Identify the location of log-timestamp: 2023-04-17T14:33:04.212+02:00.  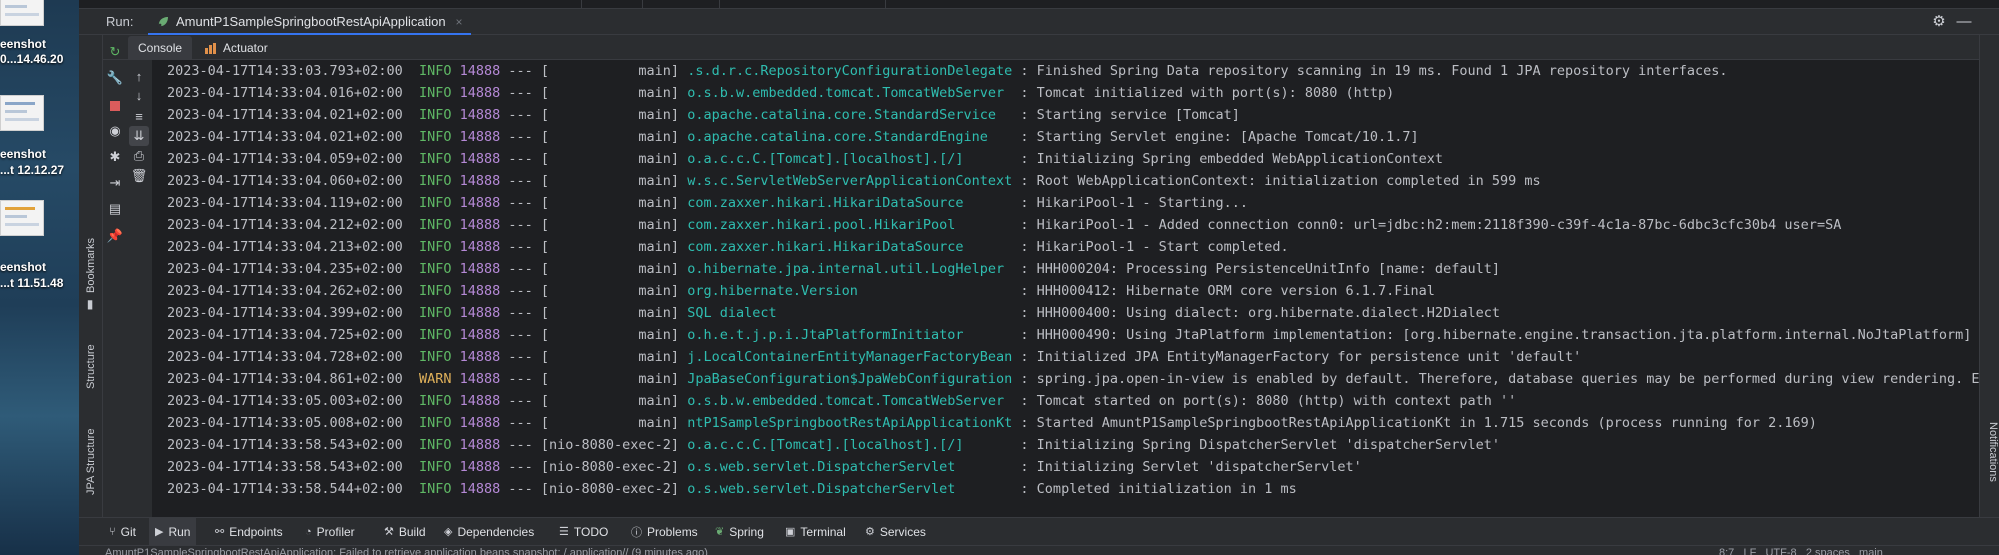
(293, 225).